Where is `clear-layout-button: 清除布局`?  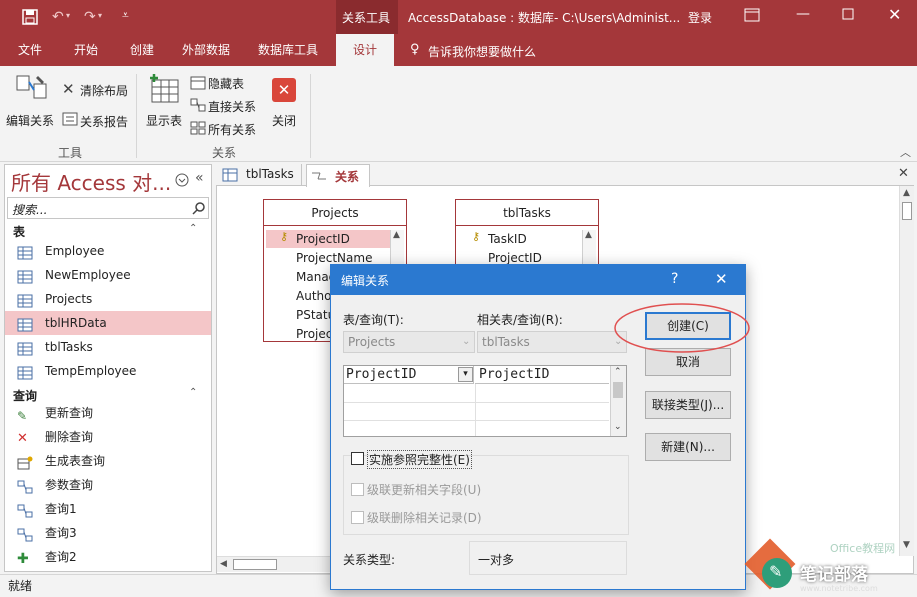
clear-layout-button: 清除布局 is located at coordinates (104, 90).